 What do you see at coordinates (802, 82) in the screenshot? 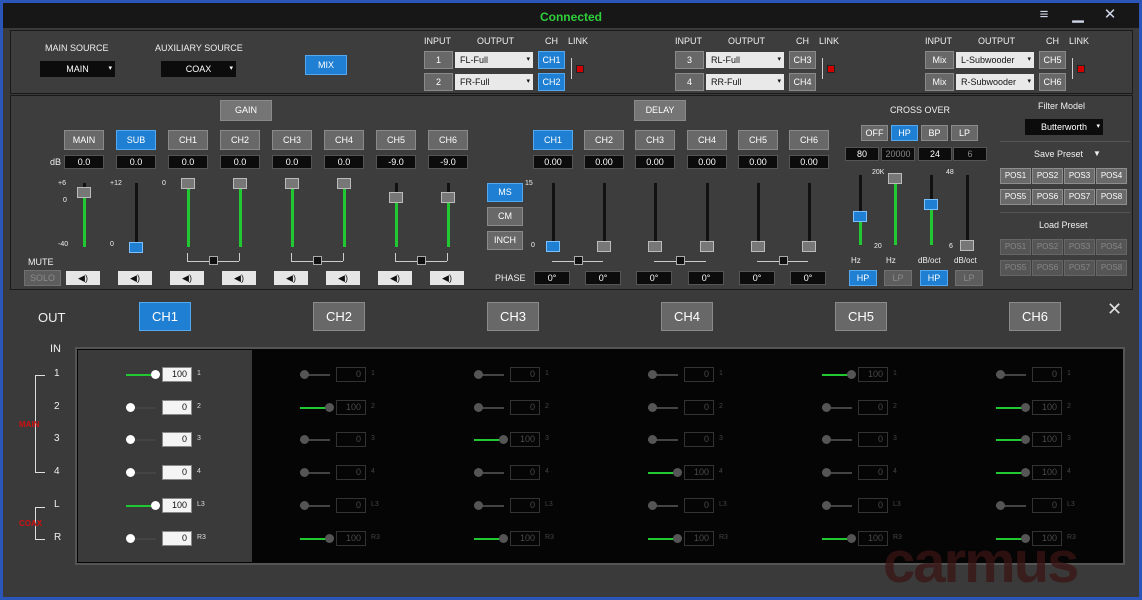
I see `ch-button: CH4` at bounding box center [802, 82].